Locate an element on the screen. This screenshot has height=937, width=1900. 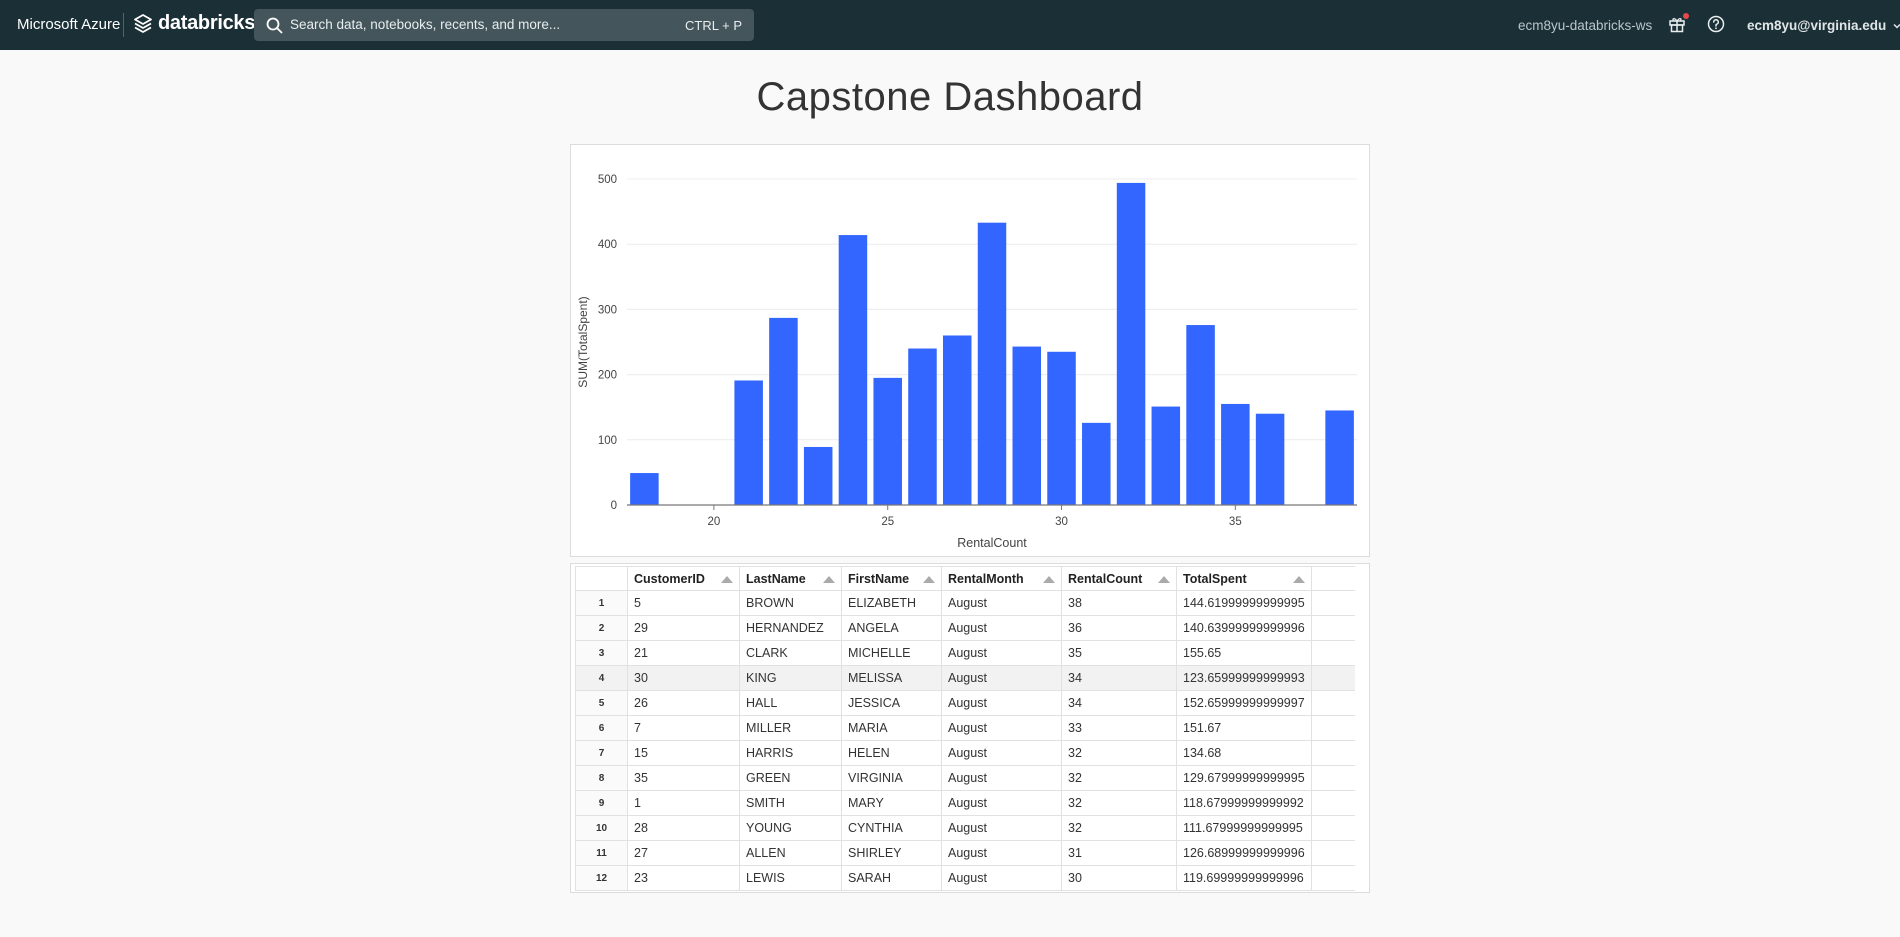
table-cell-customerid: 26 is located at coordinates (683, 703).